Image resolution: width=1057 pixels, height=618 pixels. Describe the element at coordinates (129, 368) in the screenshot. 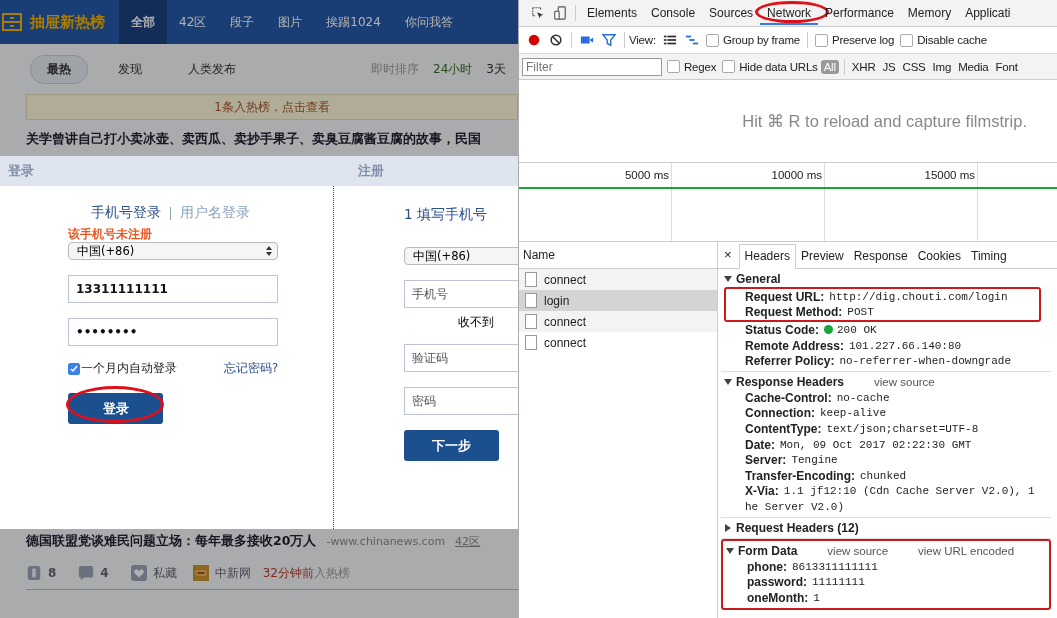

I see `remember-label: 一个月内自动登录` at that location.